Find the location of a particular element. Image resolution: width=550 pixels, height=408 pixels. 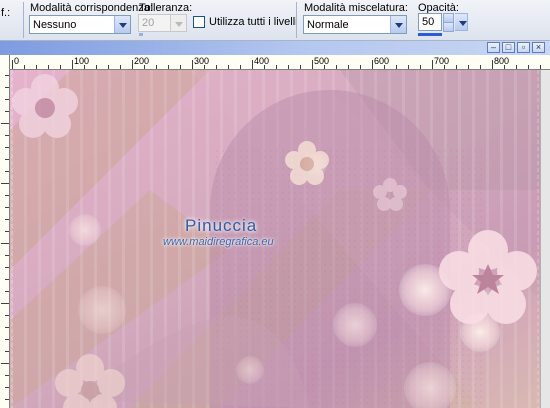

restore-icon: □ is located at coordinates (508, 47).